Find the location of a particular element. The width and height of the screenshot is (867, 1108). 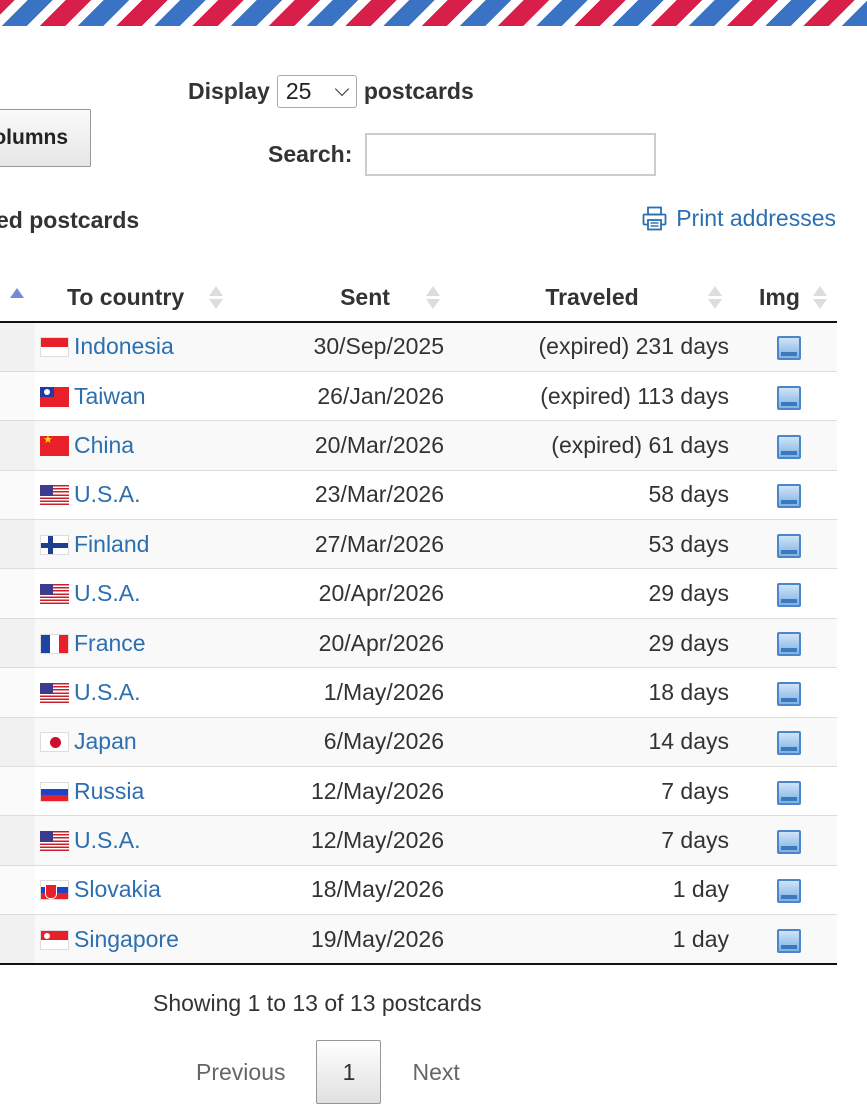

traveled-cell: (expired) 61 days is located at coordinates (612, 445).